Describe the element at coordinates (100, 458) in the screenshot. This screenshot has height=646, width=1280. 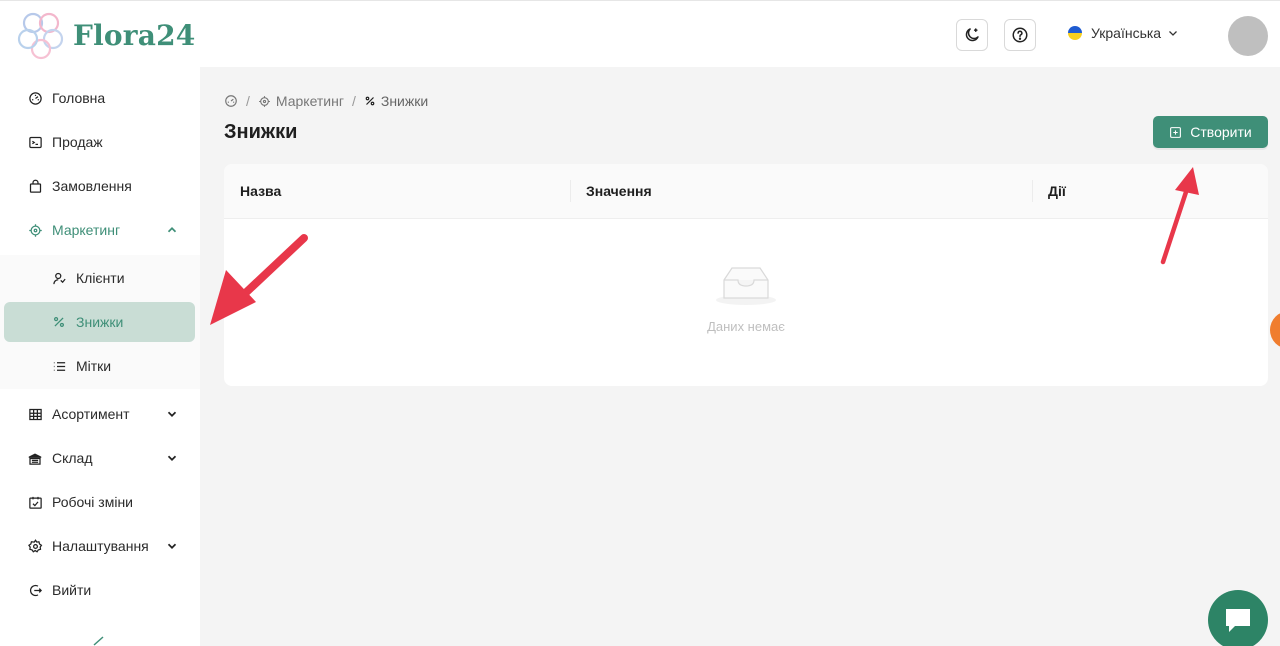
I see `sidebar-item-warehouse: Склад` at that location.